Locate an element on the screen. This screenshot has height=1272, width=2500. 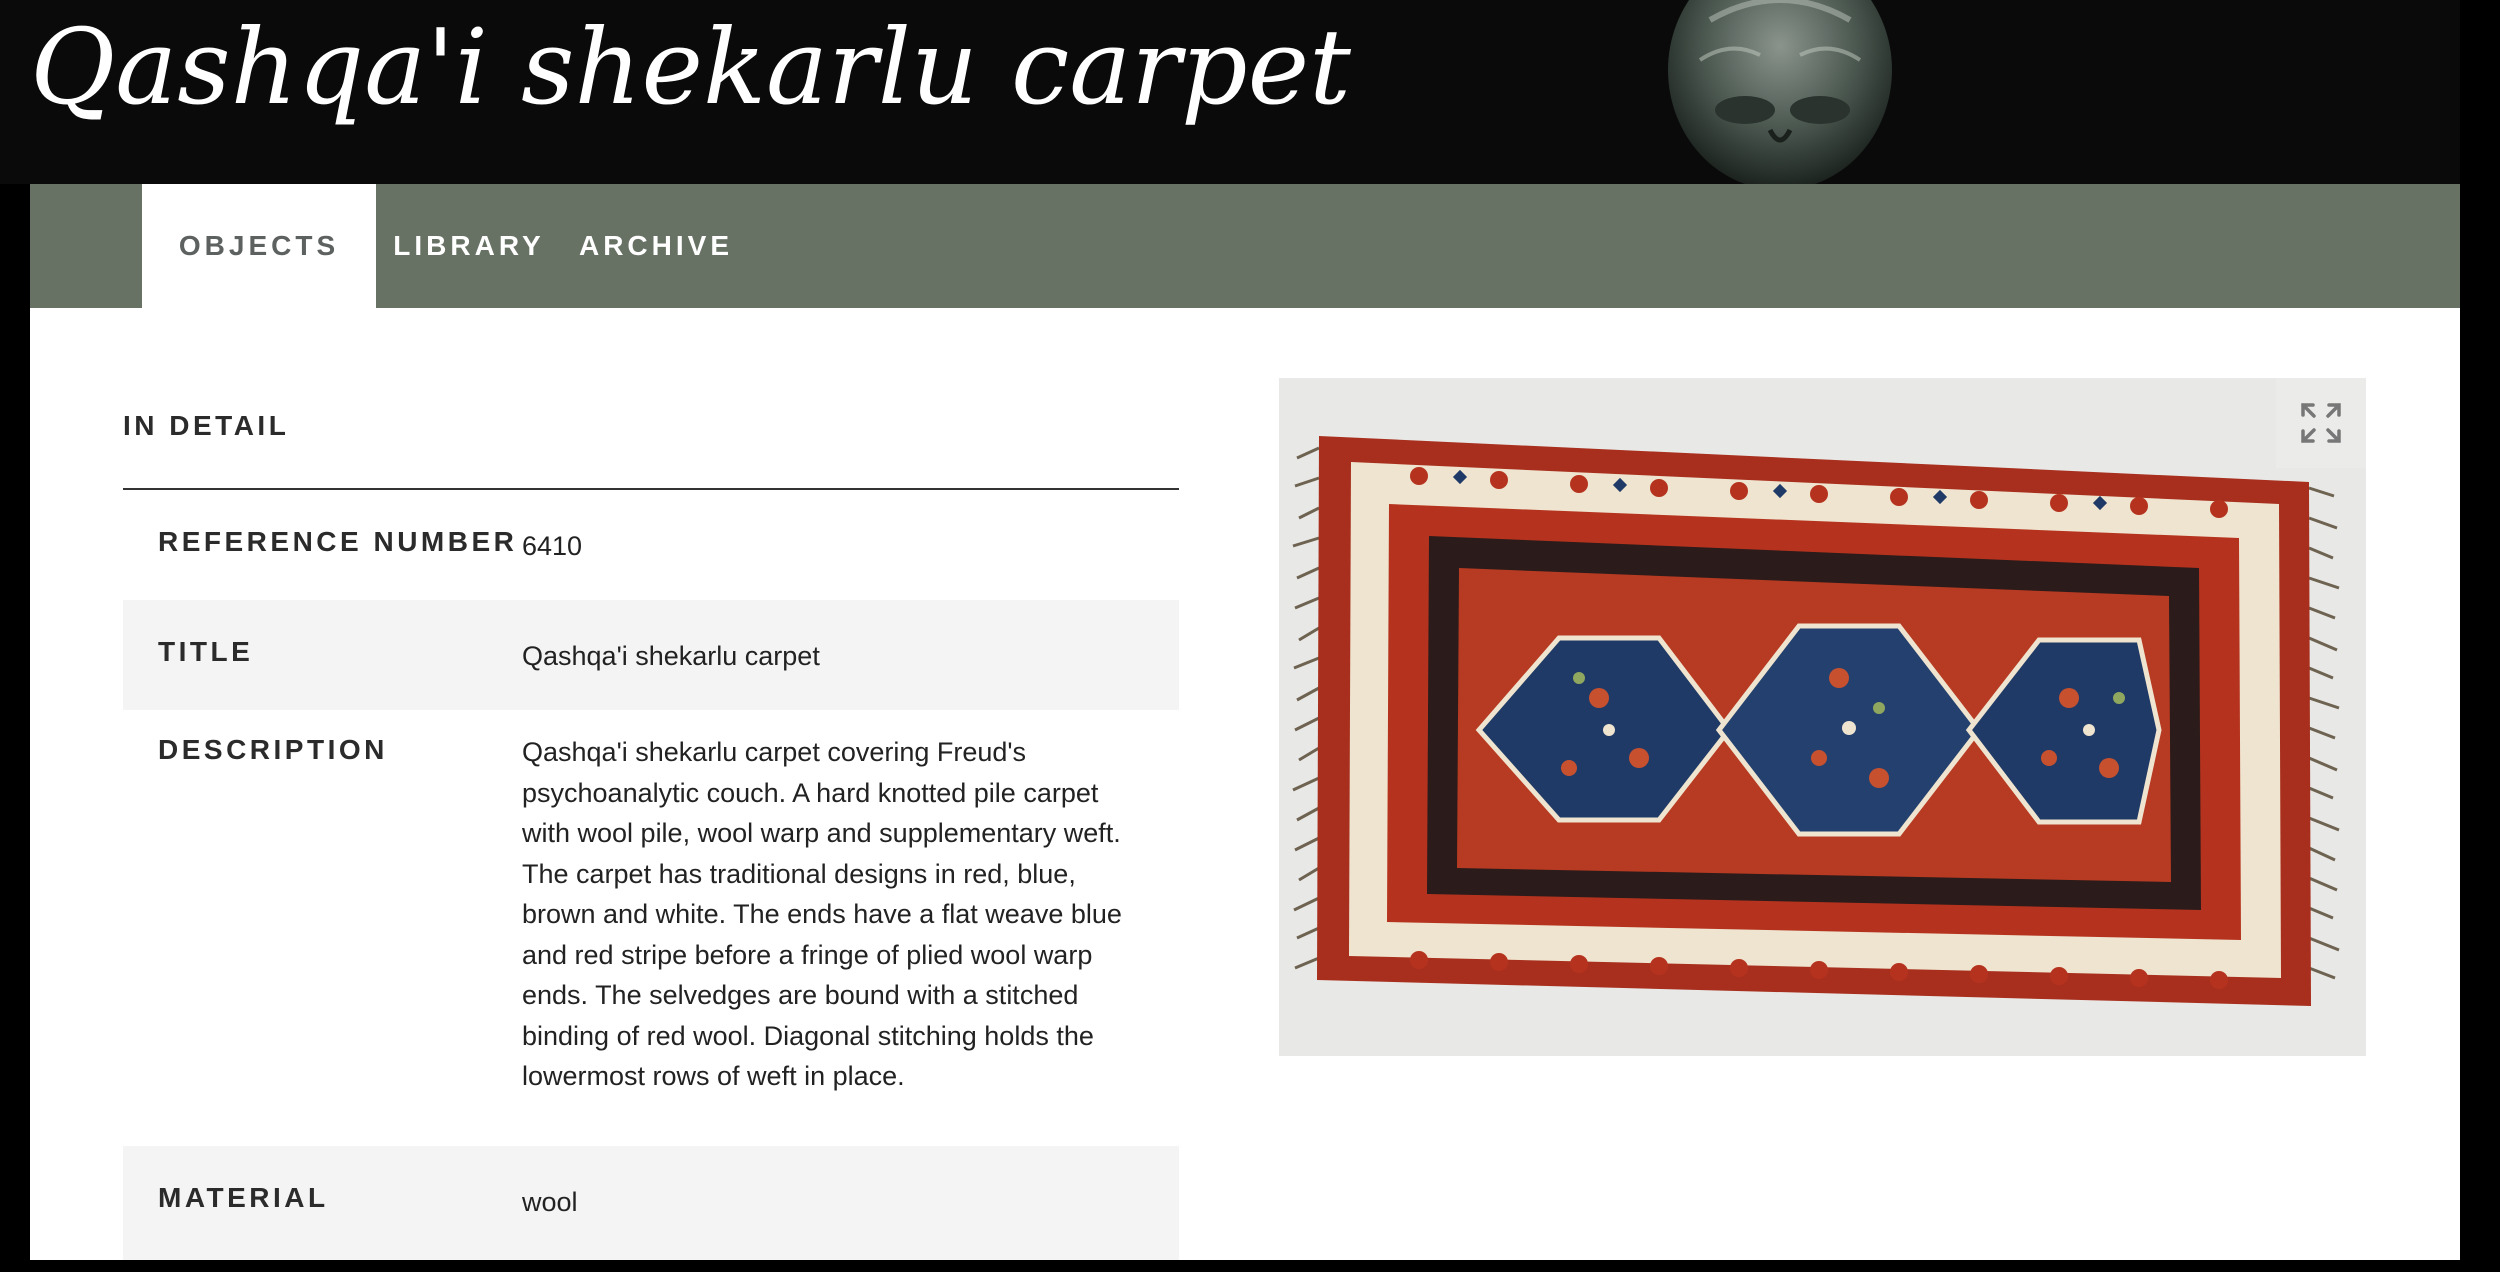
section-title: IN DETAIL is located at coordinates (206, 425).